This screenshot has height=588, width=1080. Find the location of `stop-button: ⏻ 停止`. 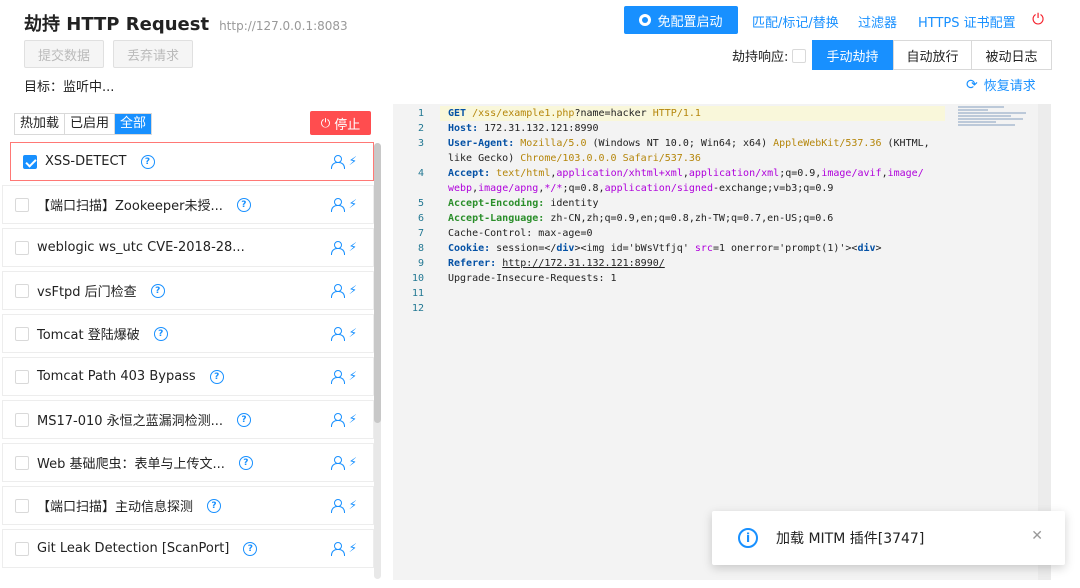

stop-button: ⏻ 停止 is located at coordinates (340, 123).